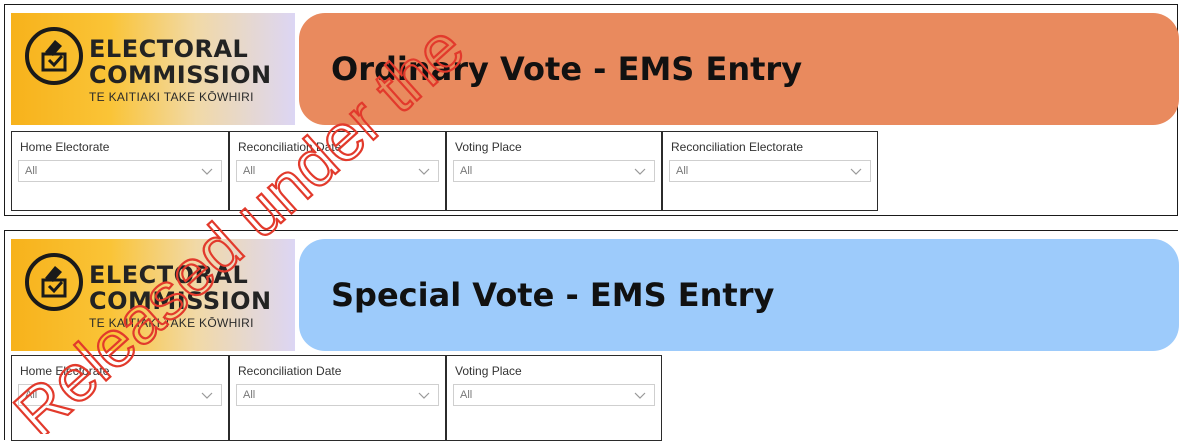 The width and height of the screenshot is (1182, 441). Describe the element at coordinates (567, 69) in the screenshot. I see `page-title: Ordinary Vote - EMS Entry` at that location.